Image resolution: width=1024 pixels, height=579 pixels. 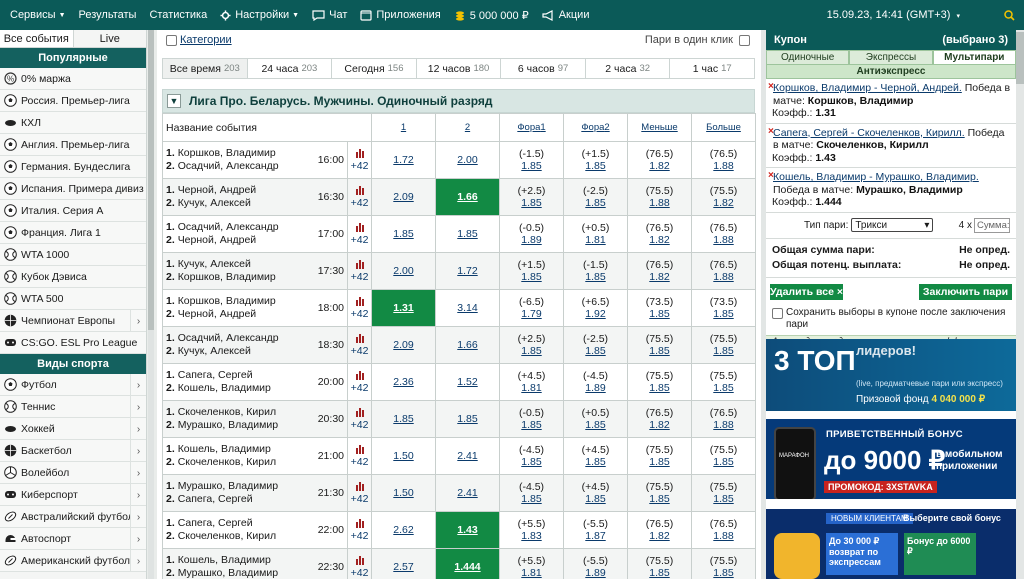 What do you see at coordinates (73, 79) in the screenshot?
I see `sidebar-item: % 0% маржа` at bounding box center [73, 79].